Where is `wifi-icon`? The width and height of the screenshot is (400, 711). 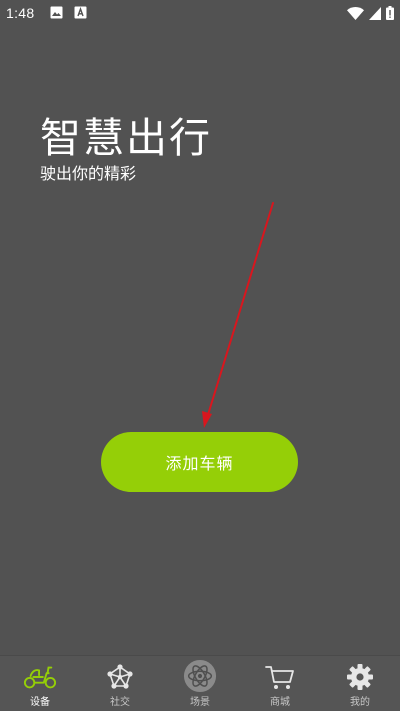 wifi-icon is located at coordinates (355, 13).